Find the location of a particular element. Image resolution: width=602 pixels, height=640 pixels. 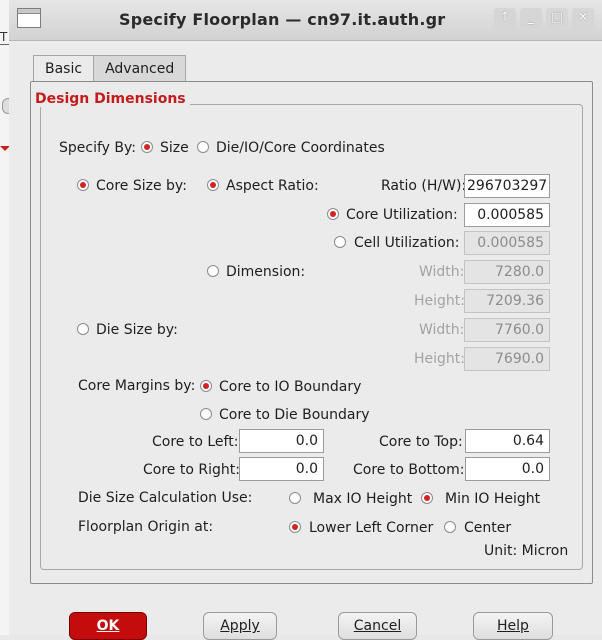

die-size-calc-label: Die Size Calculation Use: is located at coordinates (165, 498).